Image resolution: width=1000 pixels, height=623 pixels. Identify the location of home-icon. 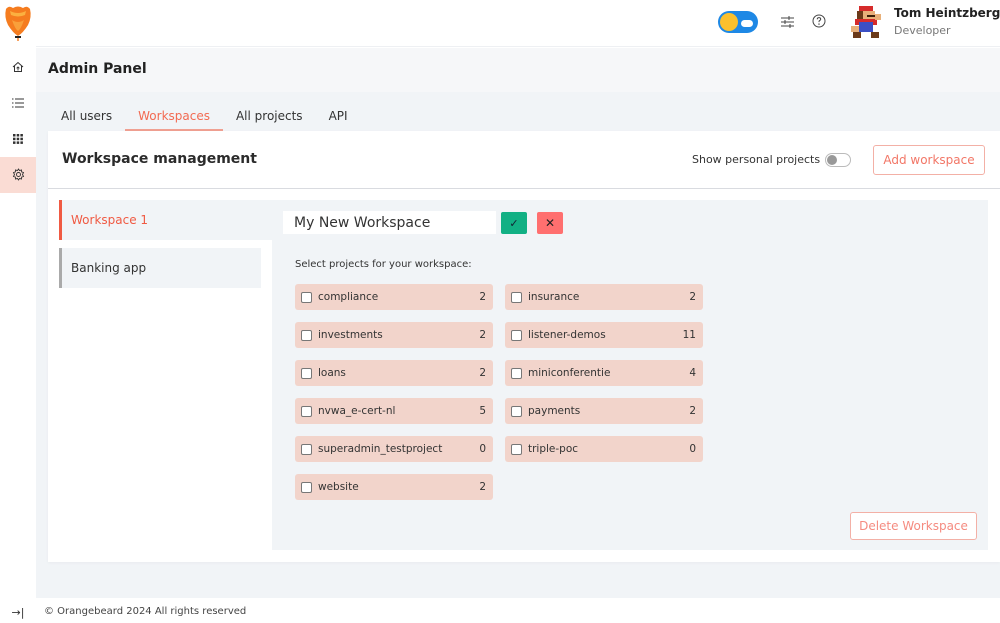
(18, 67).